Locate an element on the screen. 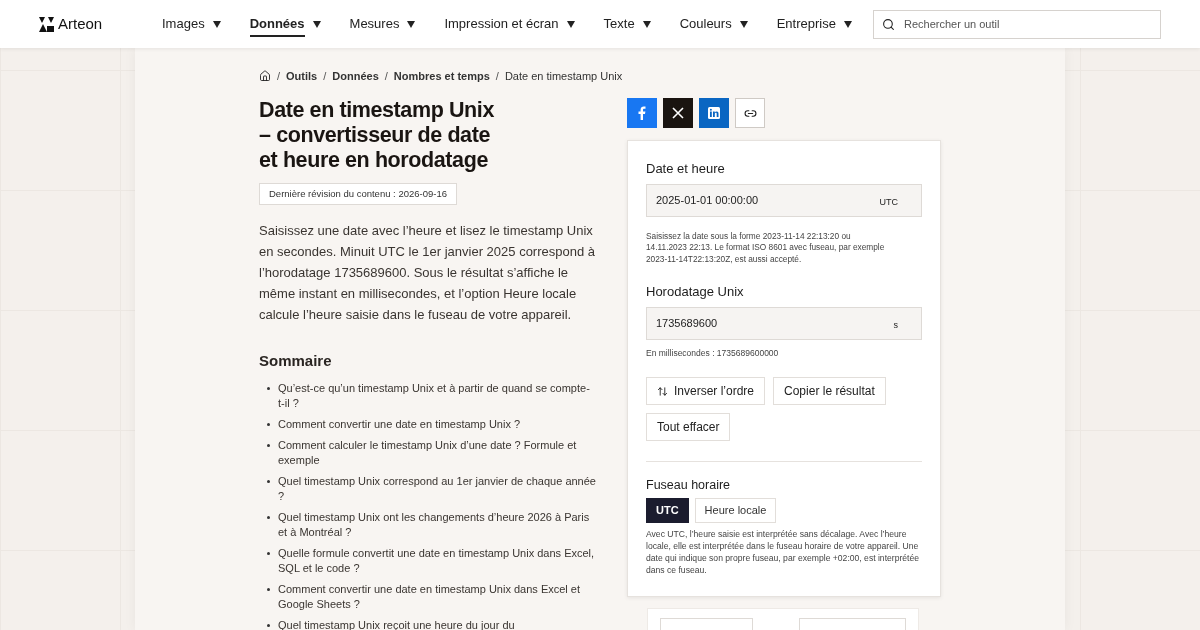 The width and height of the screenshot is (1200, 630). toc-heading: Sommaire is located at coordinates (296, 361).